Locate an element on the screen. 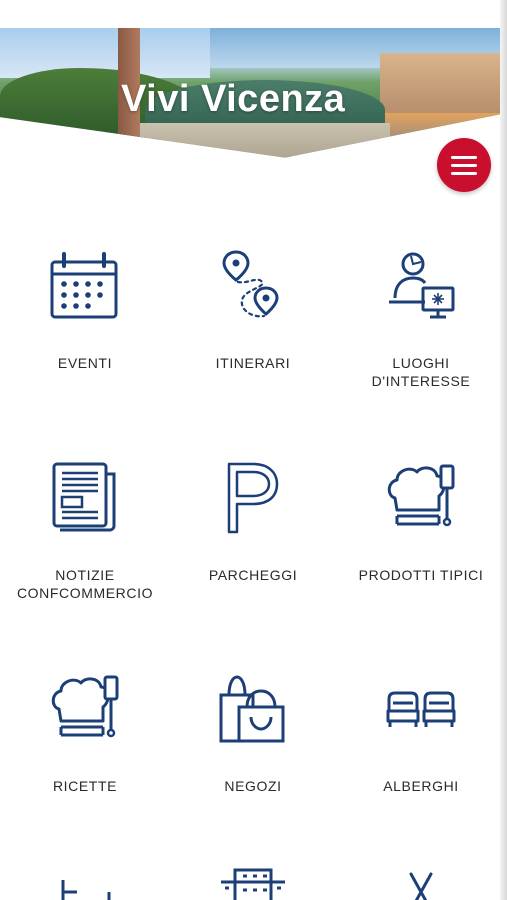 Image resolution: width=507 pixels, height=900 pixels. header-banner: Vivi Vicenza is located at coordinates (250, 93).